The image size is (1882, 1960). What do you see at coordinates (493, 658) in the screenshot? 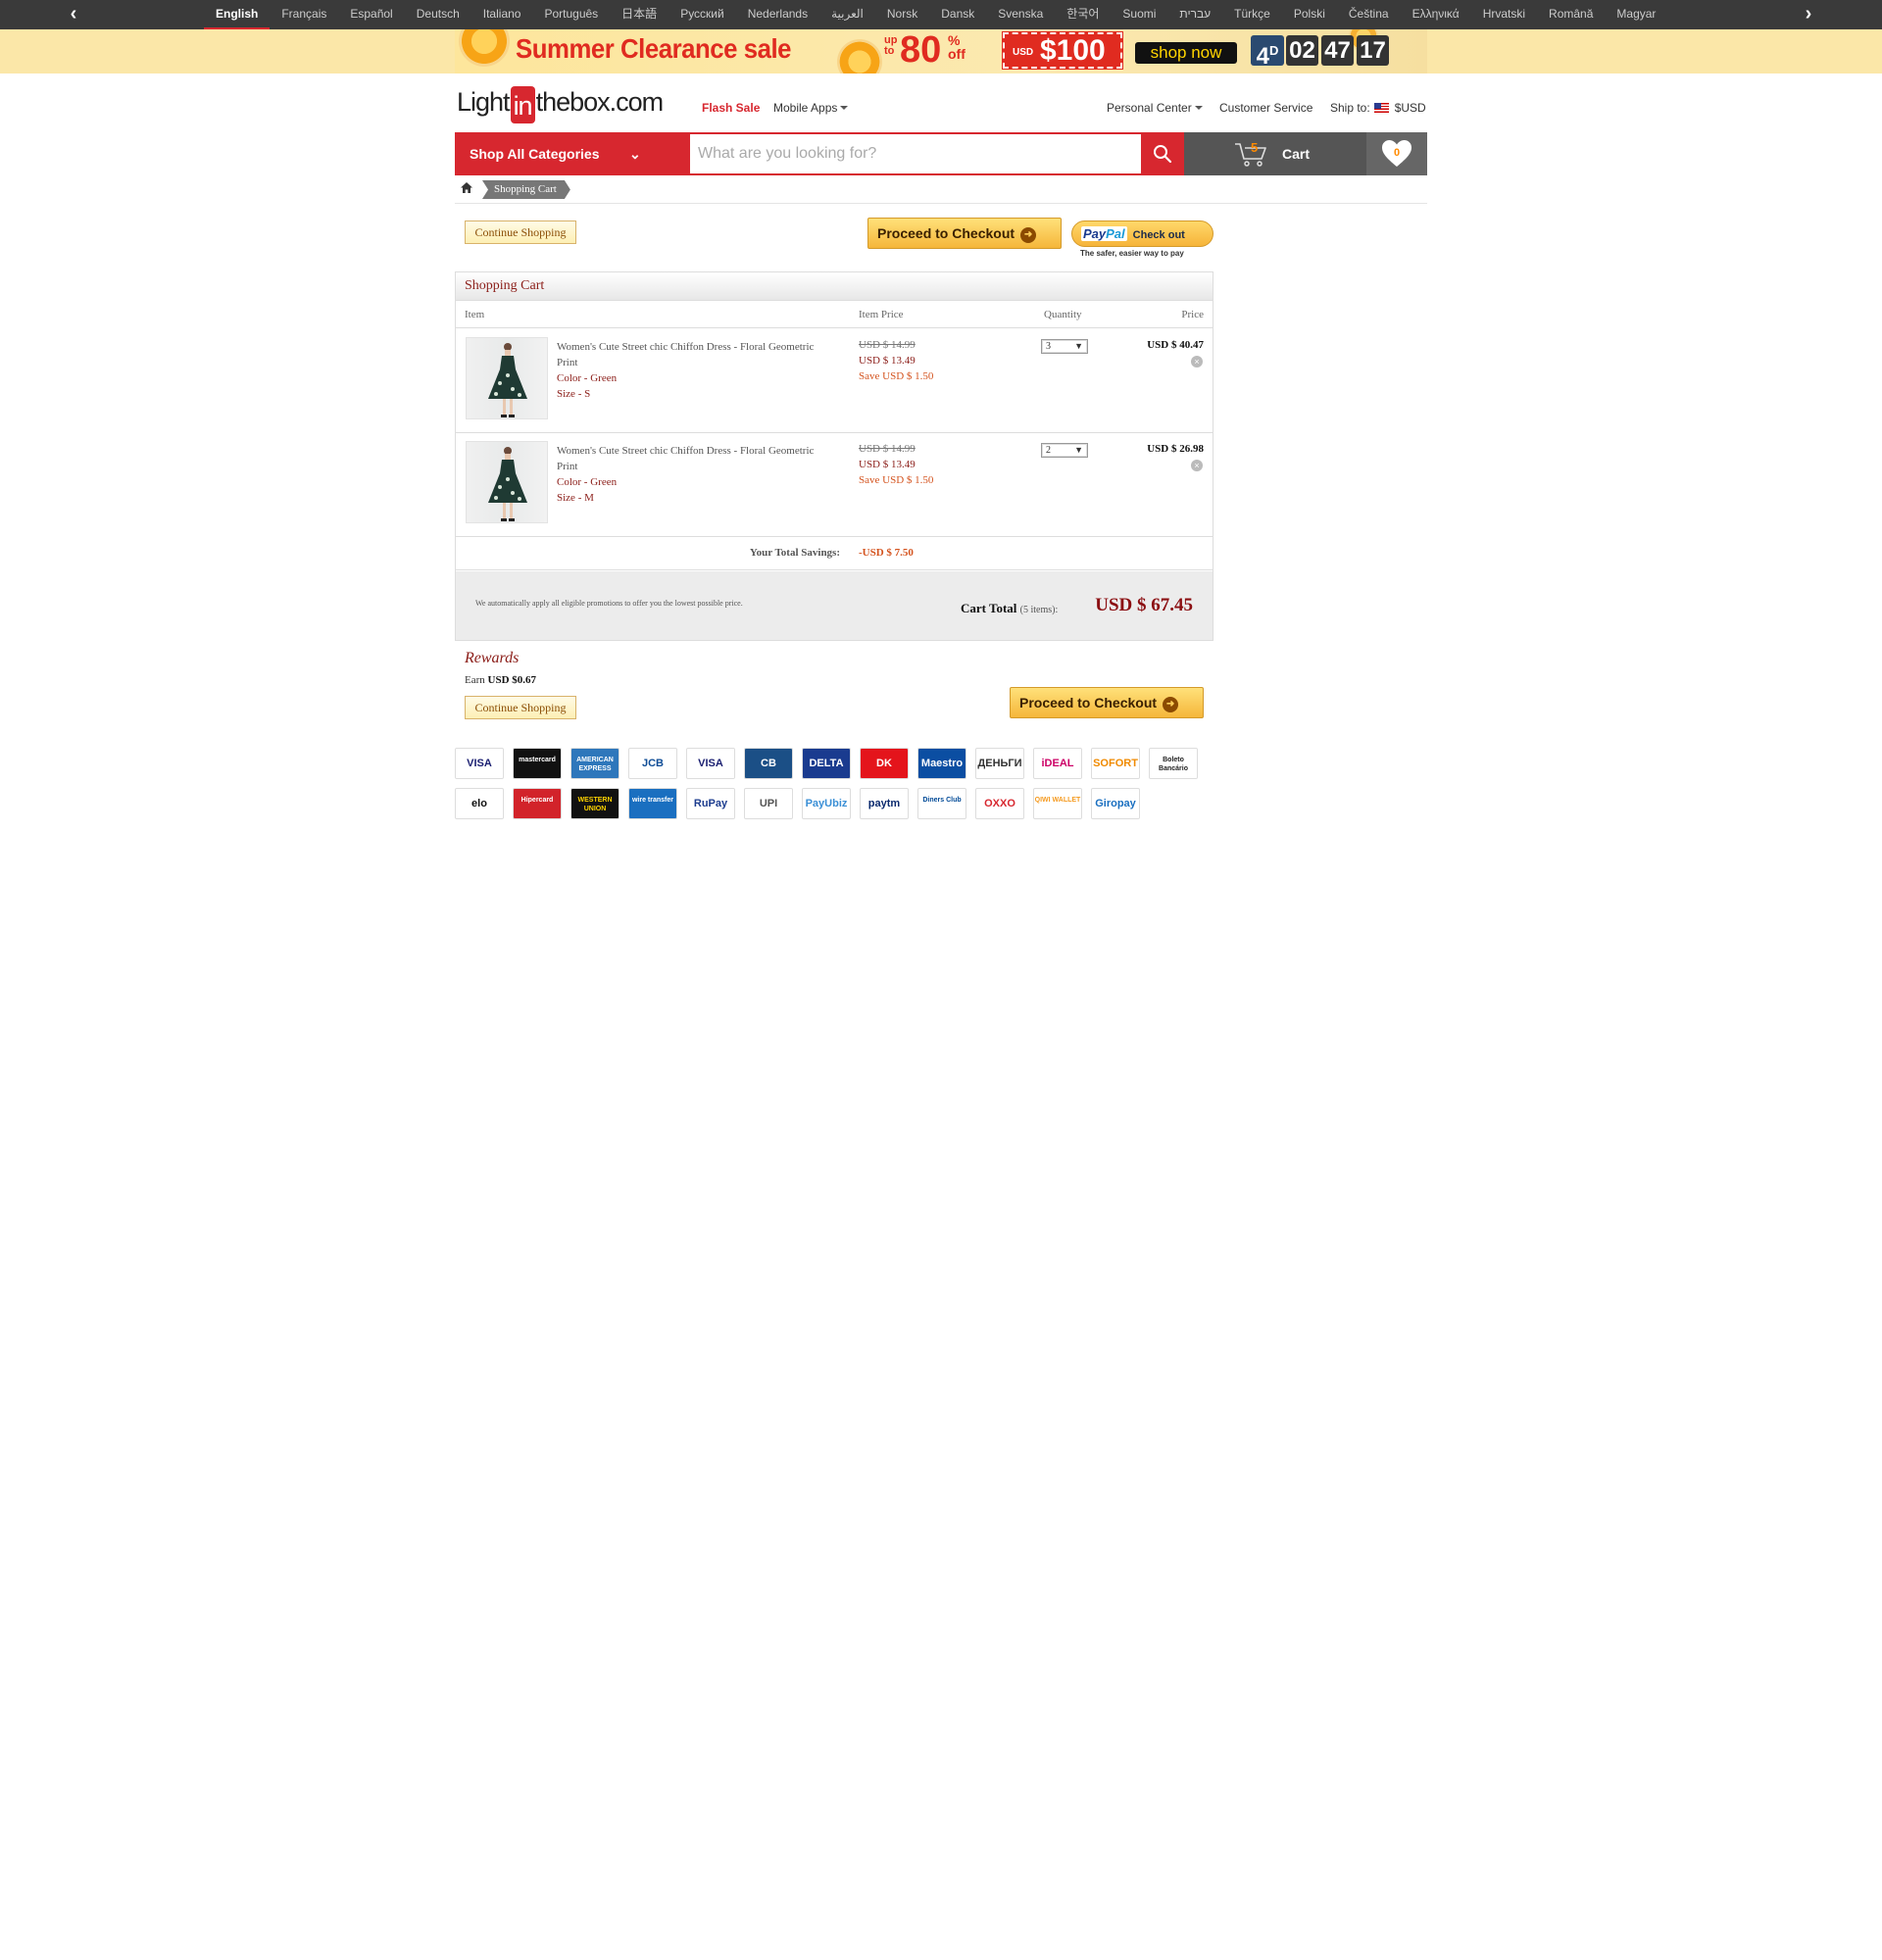
I see `rewards-title: Rewards` at bounding box center [493, 658].